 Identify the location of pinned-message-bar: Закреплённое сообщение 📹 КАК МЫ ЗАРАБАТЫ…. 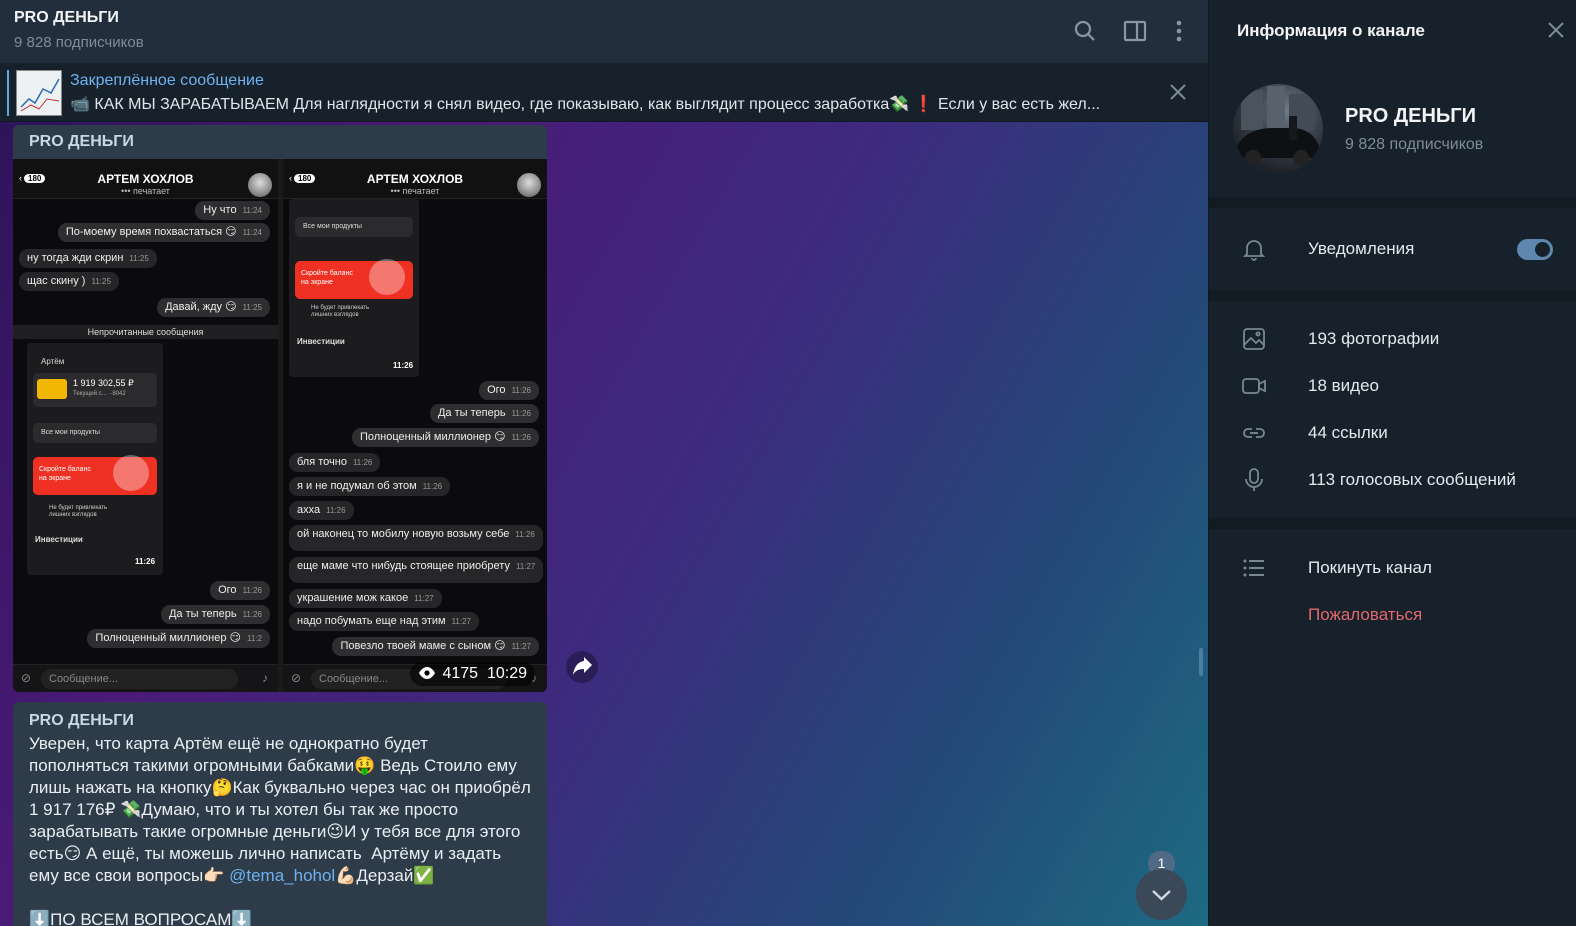
(604, 93).